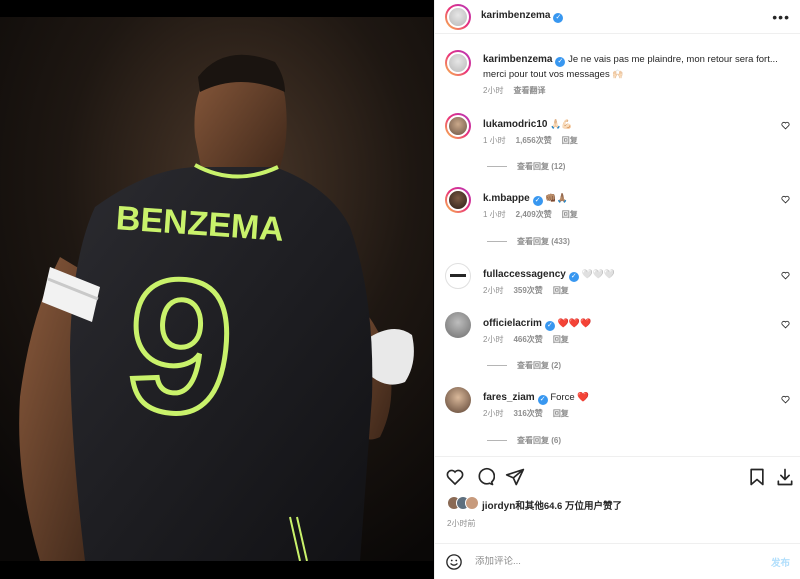 The height and width of the screenshot is (579, 800). I want to click on author-name-wrap: karimbenzema ✓, so click(522, 16).